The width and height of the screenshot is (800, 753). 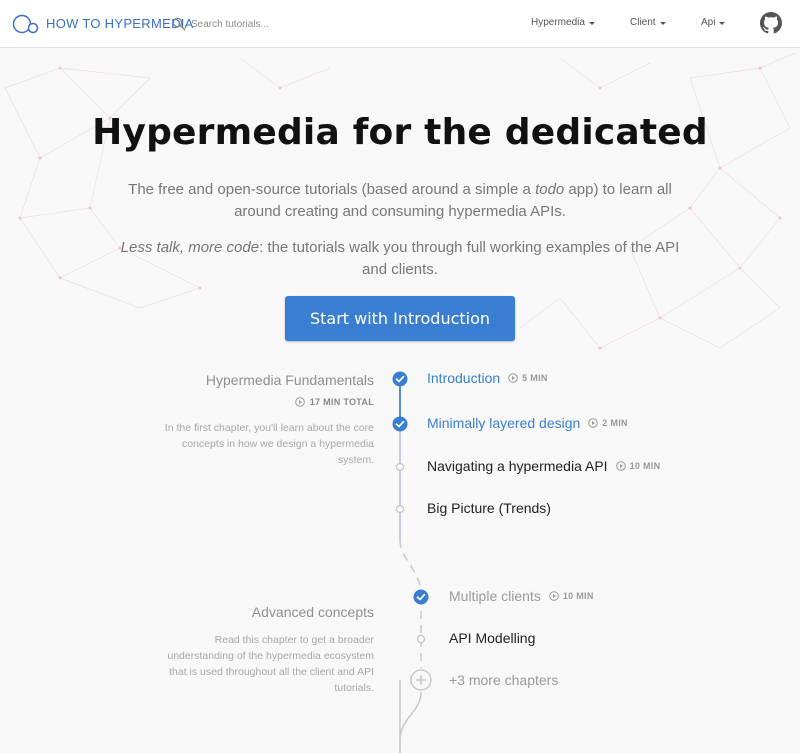 What do you see at coordinates (495, 596) in the screenshot?
I see `lesson-title: Multiple clients` at bounding box center [495, 596].